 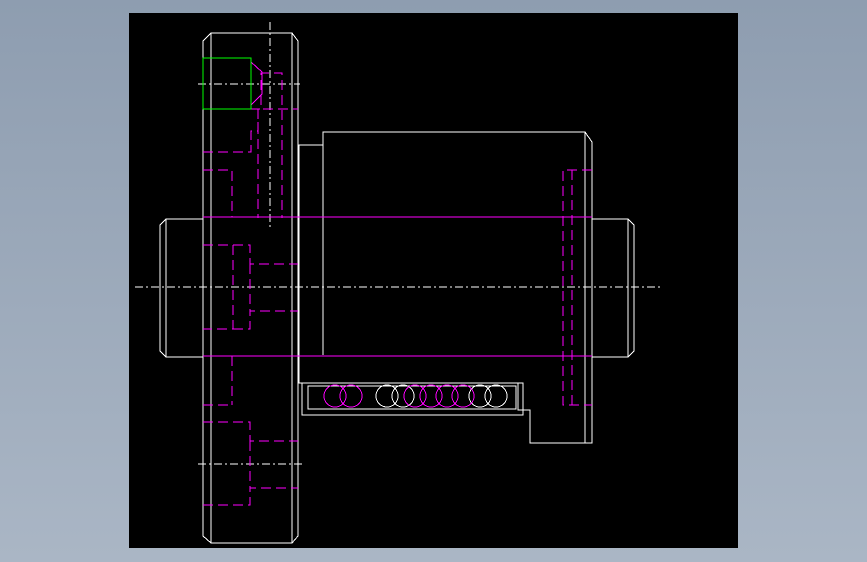 I want to click on ball-return-tube-outer, so click(x=412, y=399).